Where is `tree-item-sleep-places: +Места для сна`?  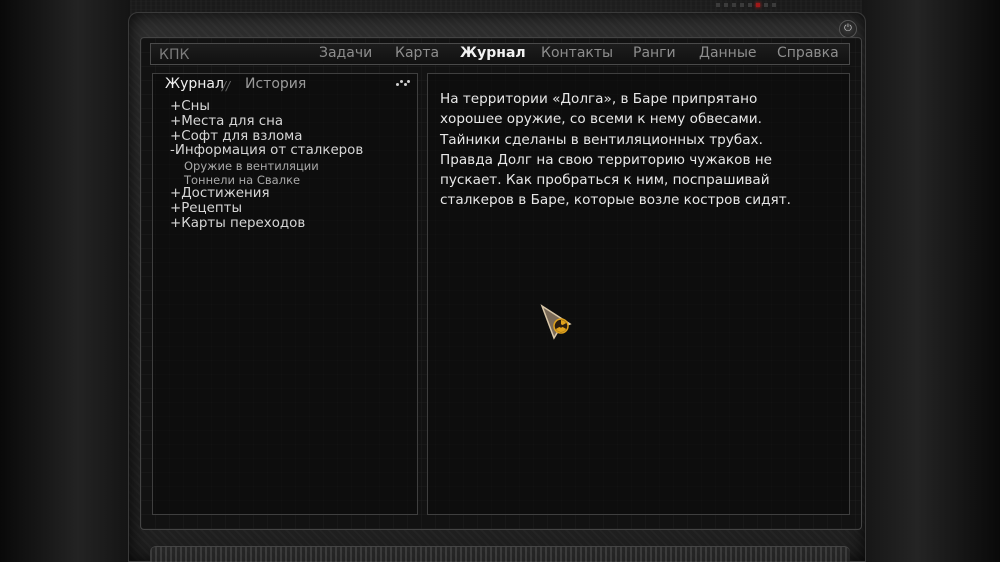 tree-item-sleep-places: +Места для сна is located at coordinates (266, 122).